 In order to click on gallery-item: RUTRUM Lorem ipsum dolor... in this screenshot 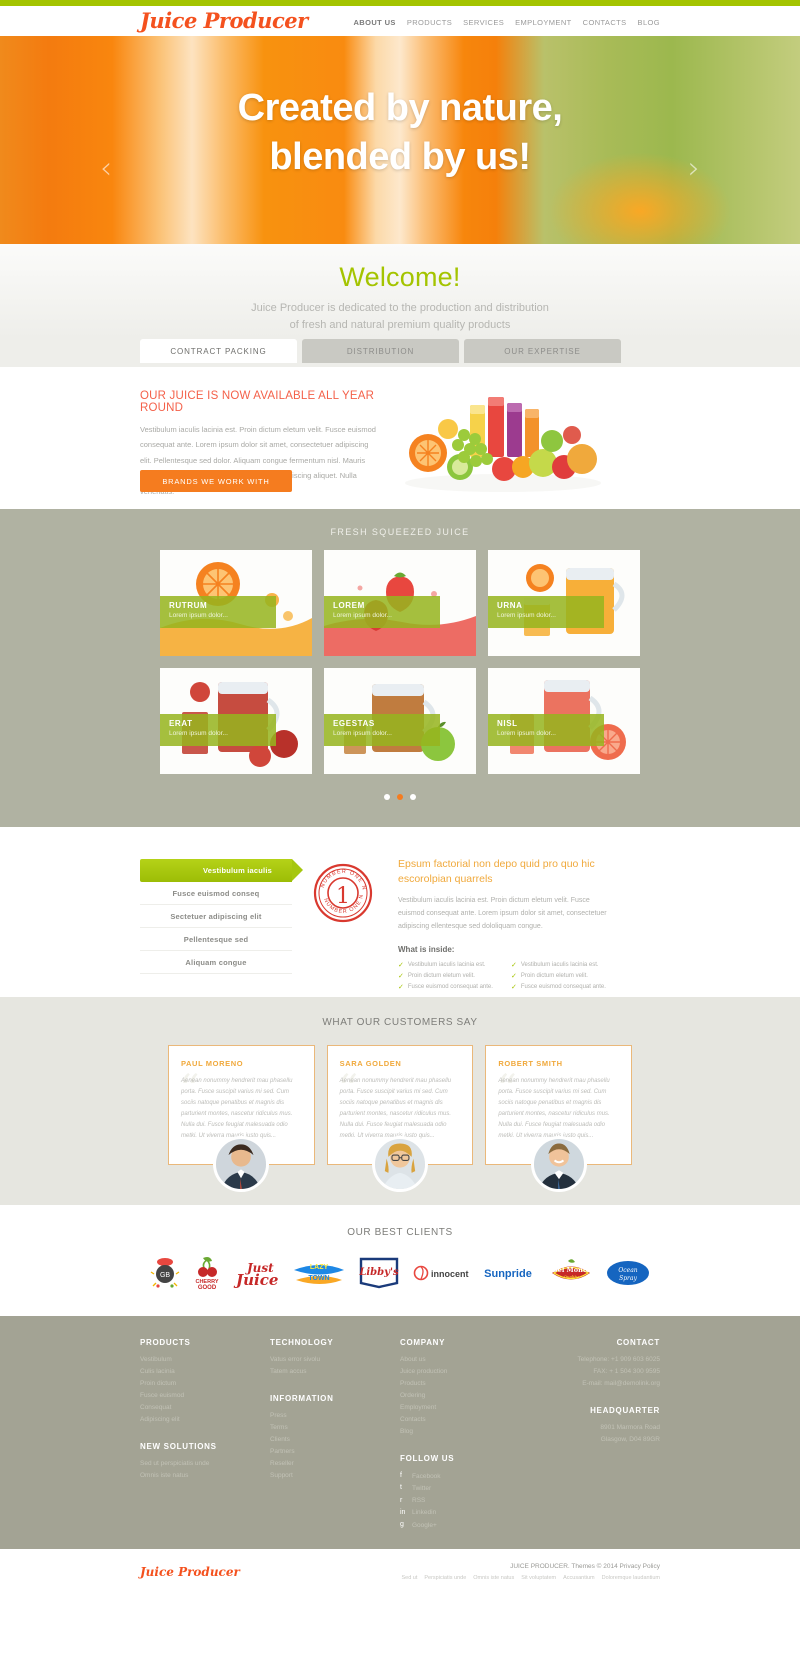, I will do `click(236, 603)`.